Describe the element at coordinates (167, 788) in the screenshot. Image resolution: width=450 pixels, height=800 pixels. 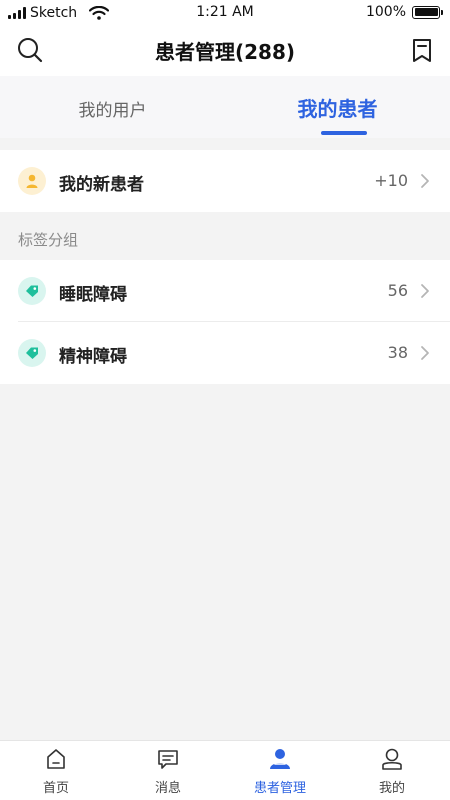
I see `nav-label: 消息` at that location.